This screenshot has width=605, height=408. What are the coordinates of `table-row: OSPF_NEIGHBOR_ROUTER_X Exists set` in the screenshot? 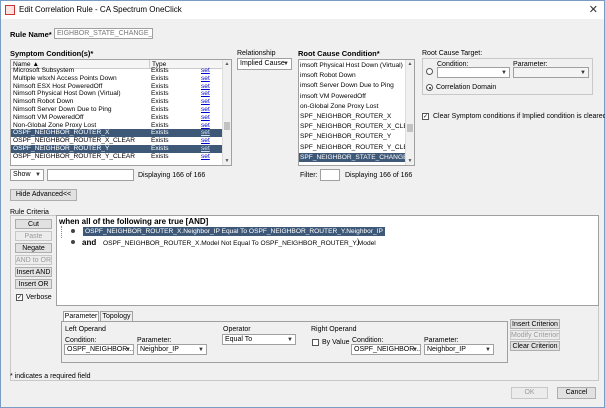 It's located at (117, 133).